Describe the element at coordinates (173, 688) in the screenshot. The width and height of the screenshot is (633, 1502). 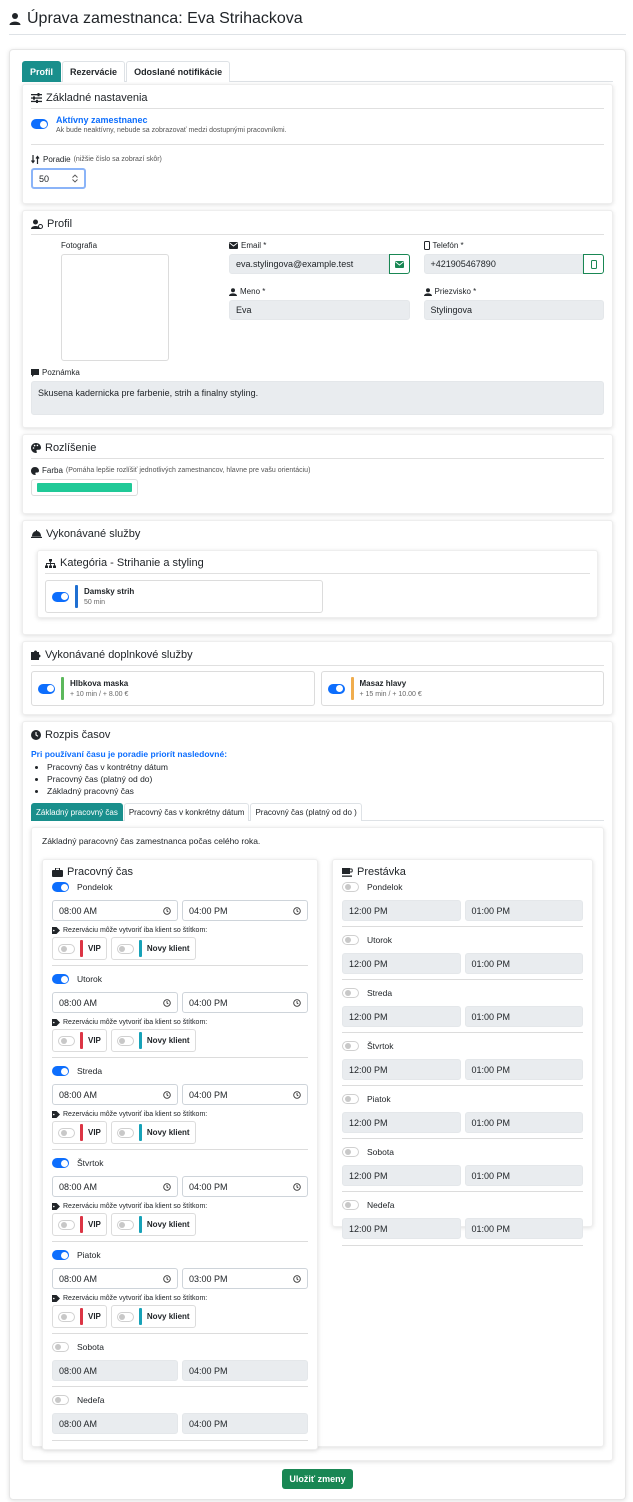
I see `addon-item-hlbkova-maska: Hlbkova maska + 10 min / + 8.00 €` at that location.